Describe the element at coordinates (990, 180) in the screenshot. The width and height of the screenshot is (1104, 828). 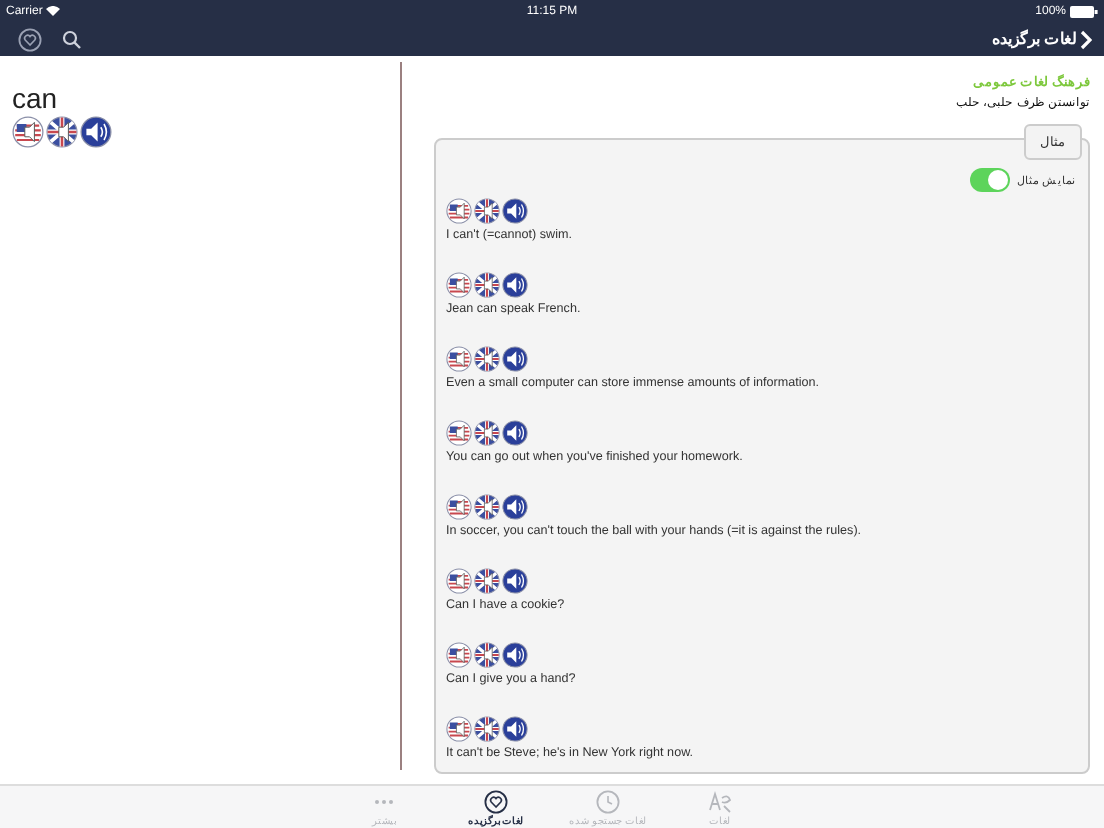
I see `show-examples-switch` at that location.